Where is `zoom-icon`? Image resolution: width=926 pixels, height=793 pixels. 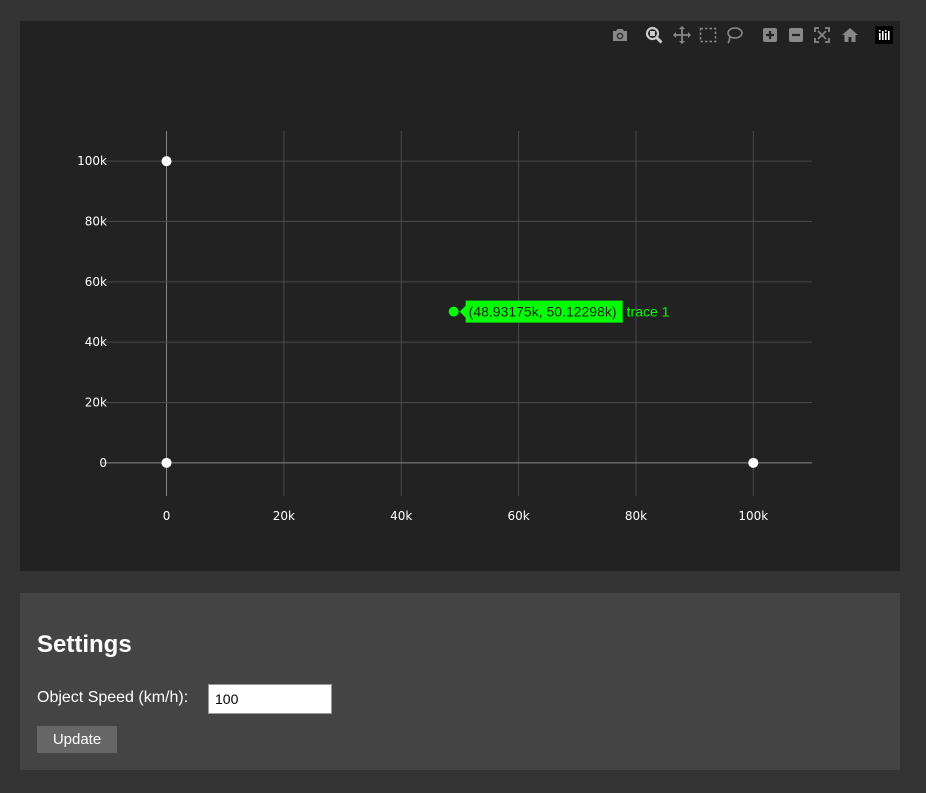
zoom-icon is located at coordinates (654, 35).